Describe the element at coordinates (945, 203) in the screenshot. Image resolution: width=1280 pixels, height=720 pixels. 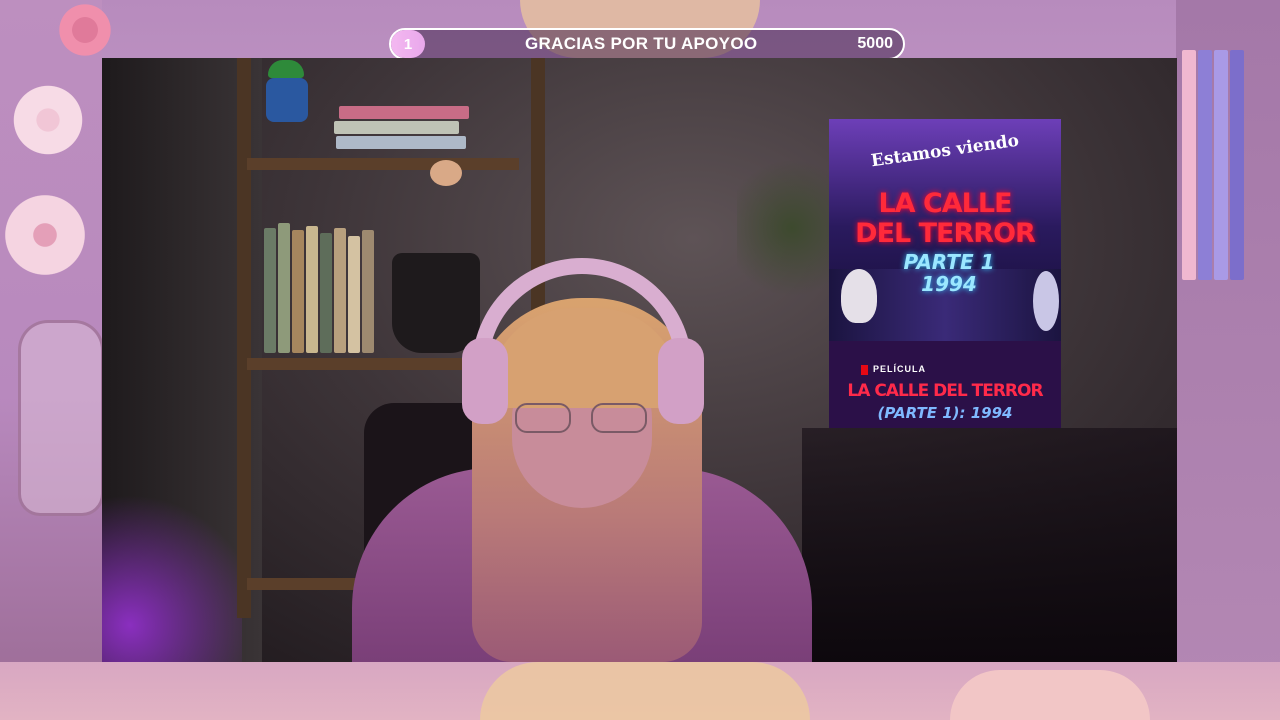
I see `poster-title-line: LA CALLE` at that location.